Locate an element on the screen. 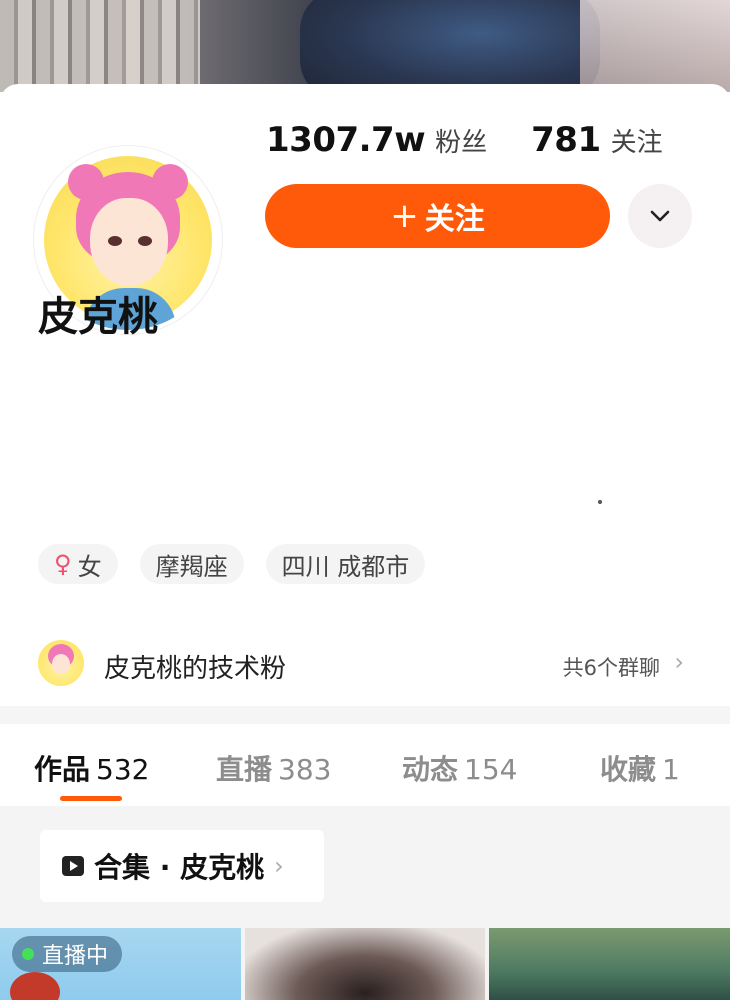 Image resolution: width=730 pixels, height=1000 pixels. thumbnail-character is located at coordinates (35, 986).